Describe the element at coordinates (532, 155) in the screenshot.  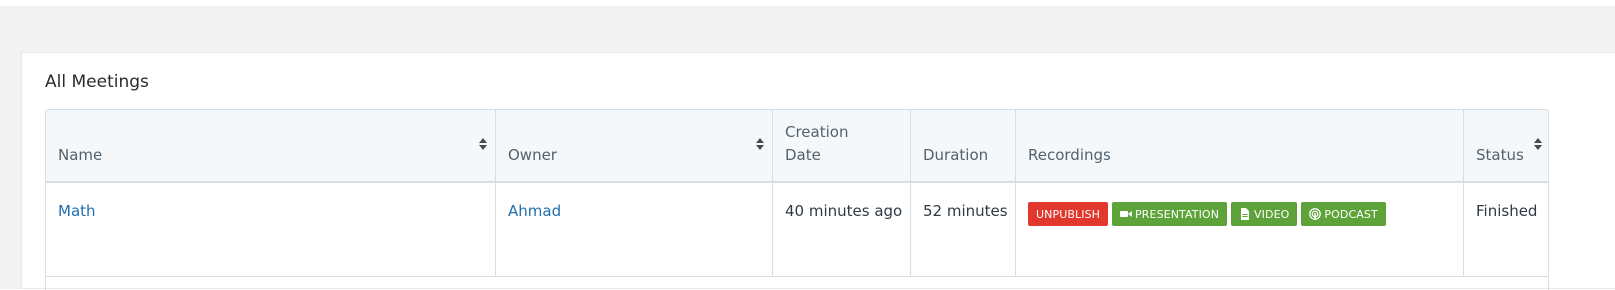
I see `column-header-label: Owner` at that location.